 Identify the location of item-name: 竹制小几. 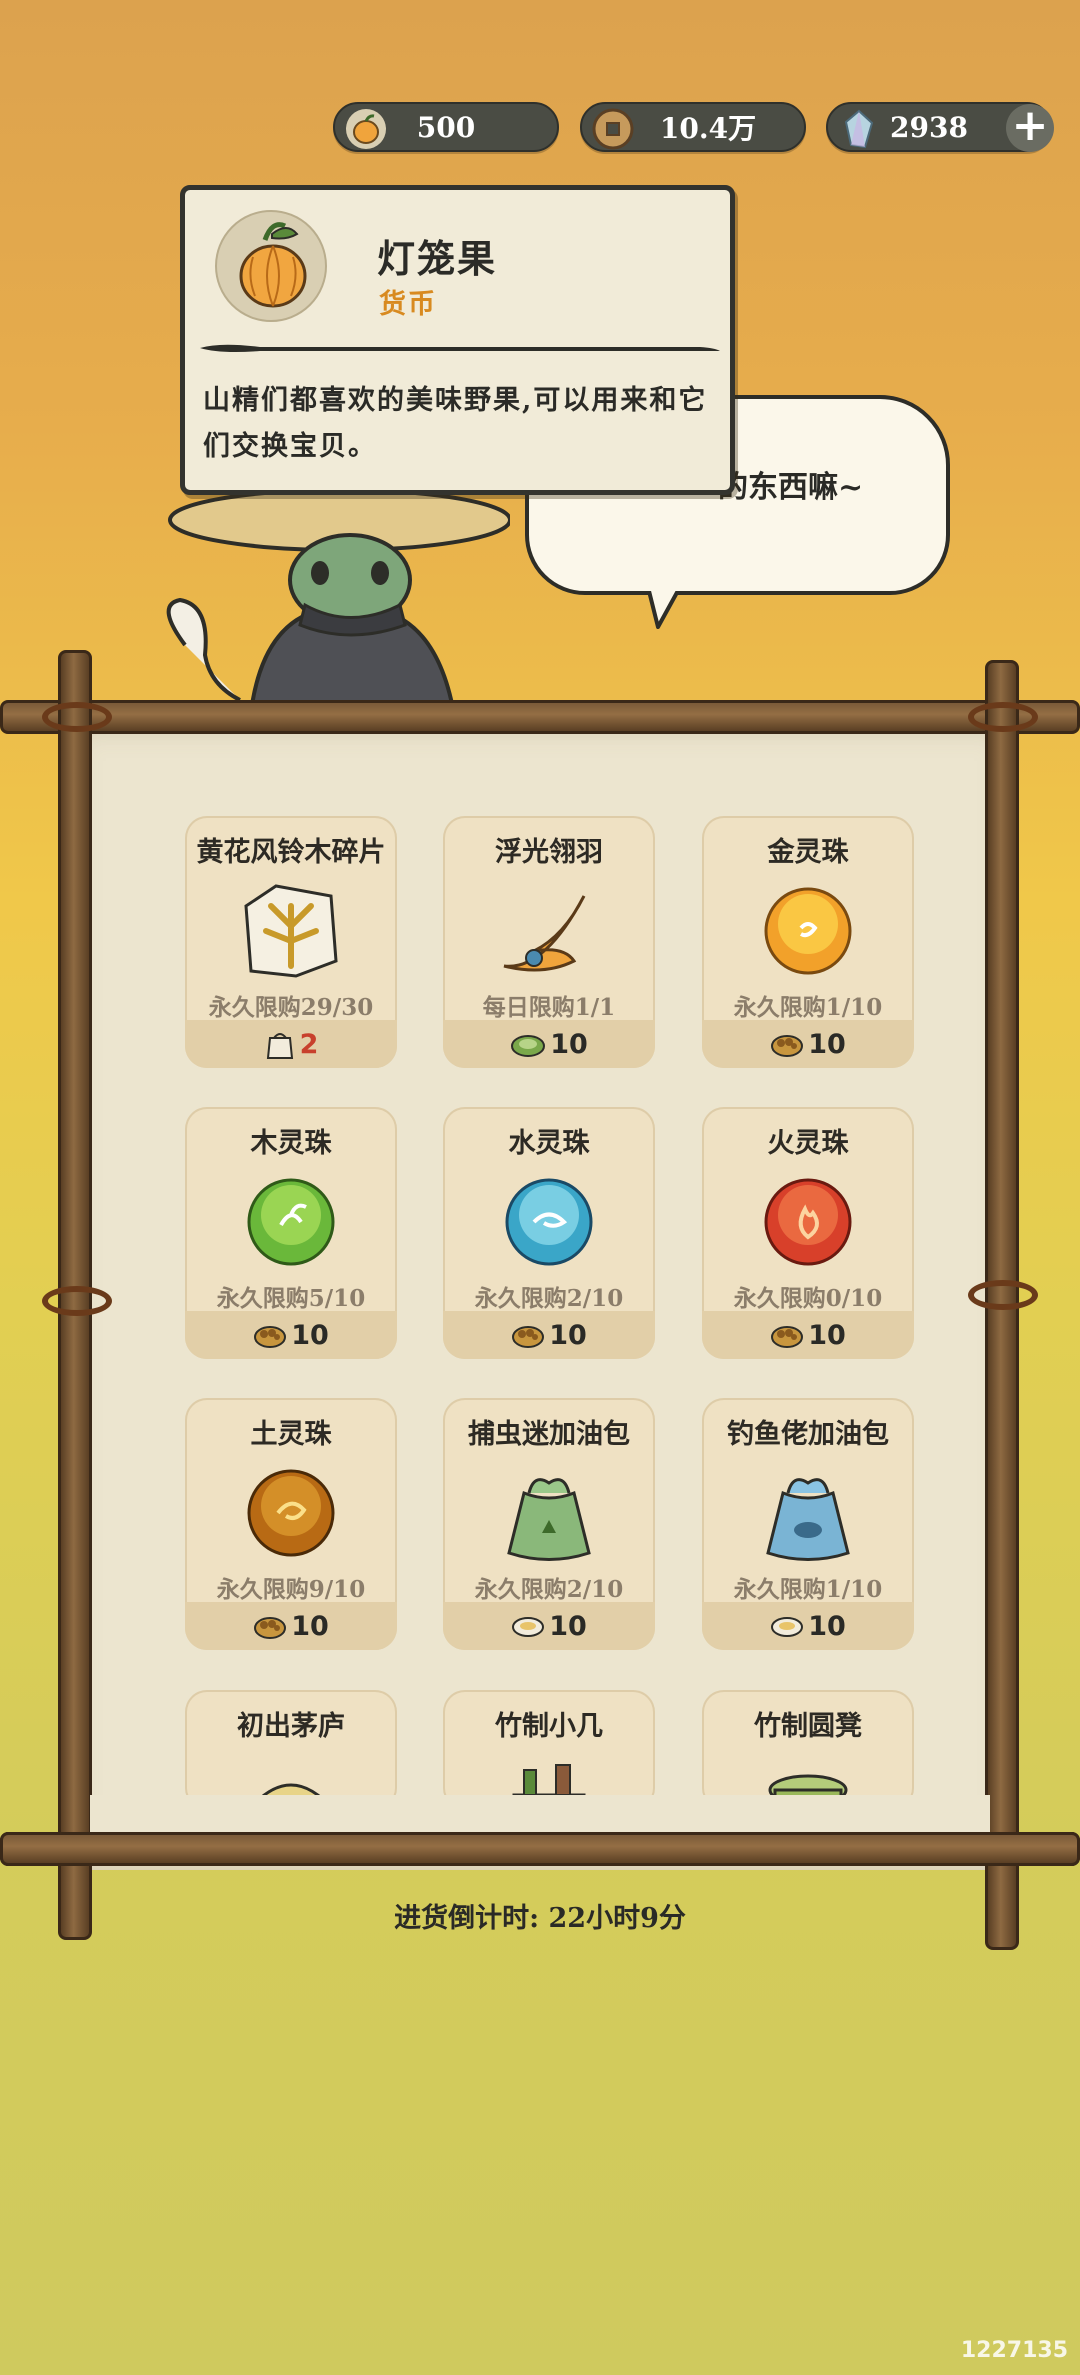
(549, 1726).